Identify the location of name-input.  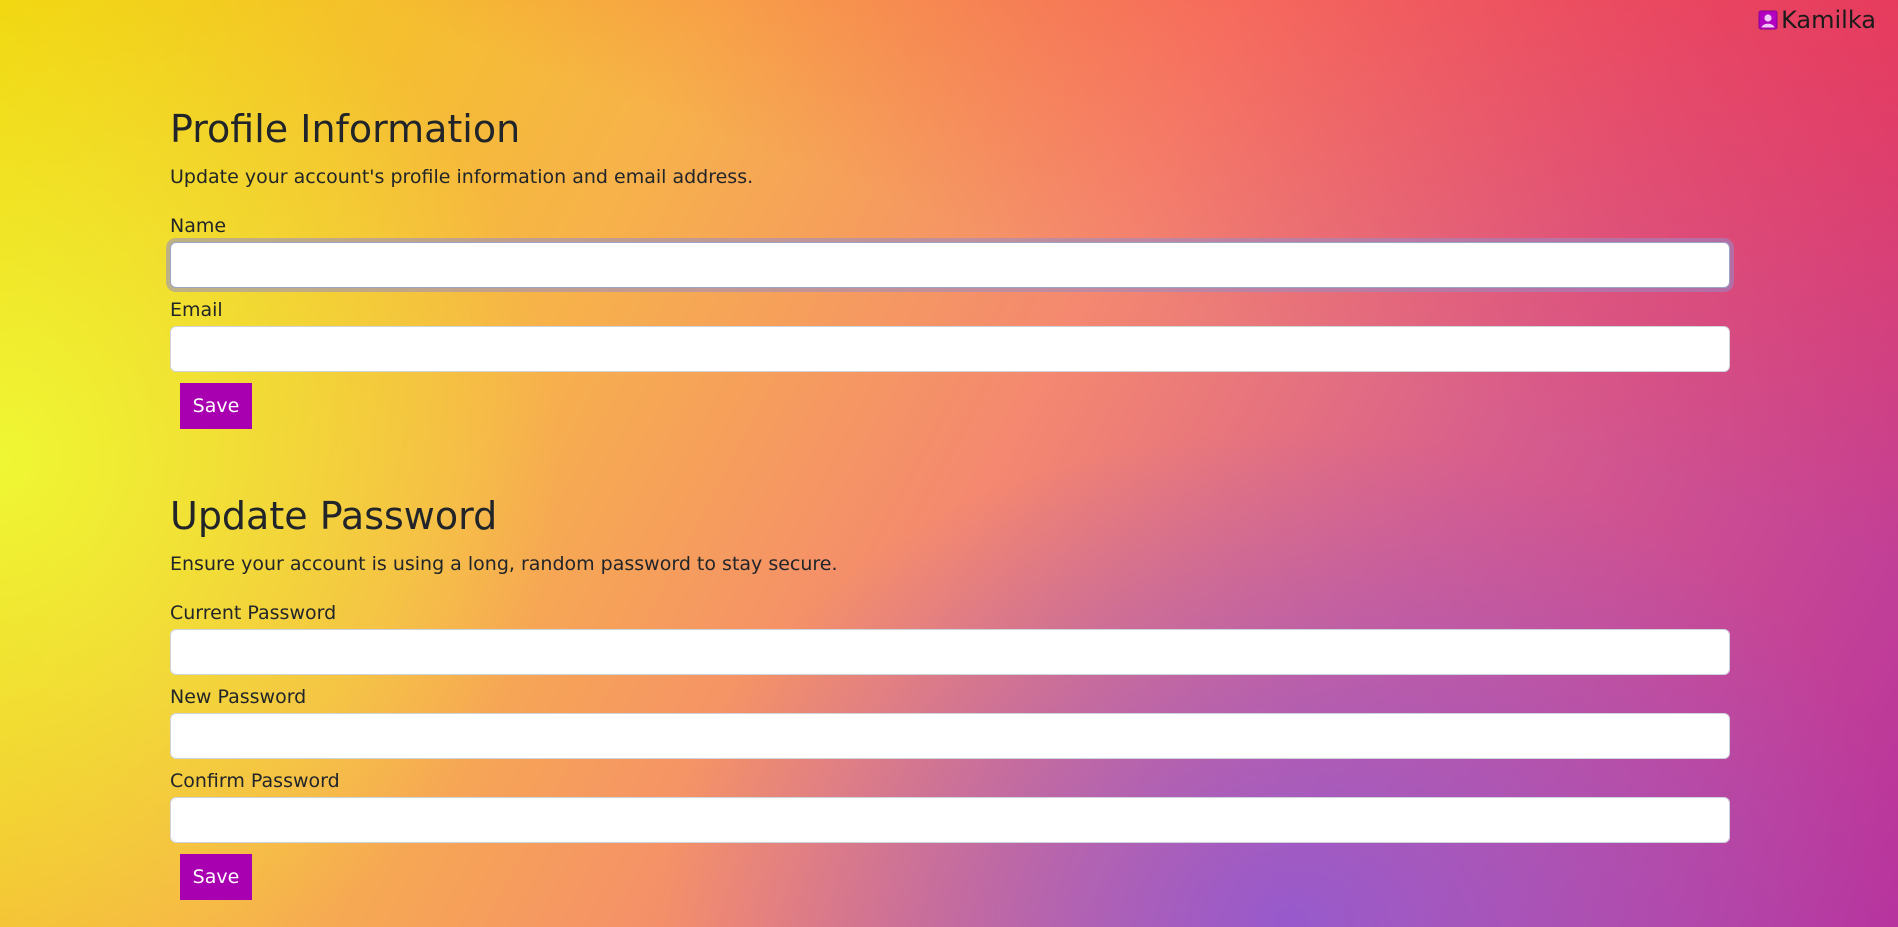
(950, 265).